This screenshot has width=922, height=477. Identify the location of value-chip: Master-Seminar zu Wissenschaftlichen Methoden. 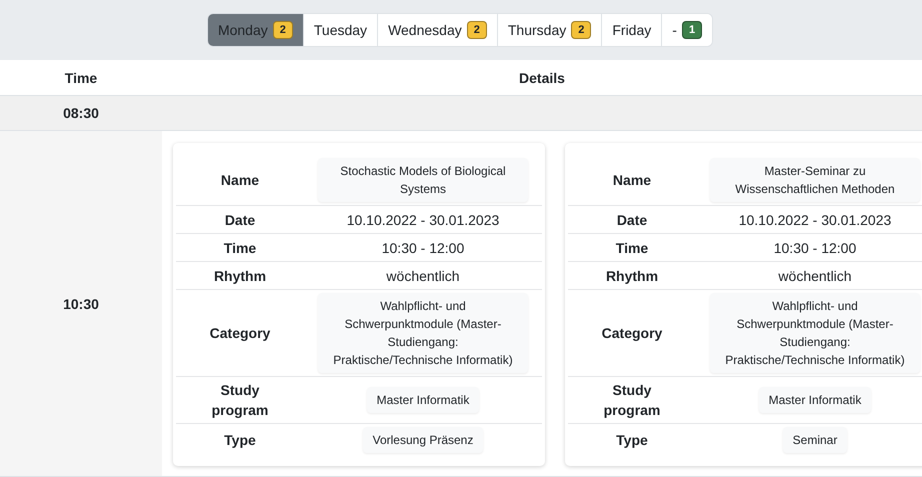
(815, 180).